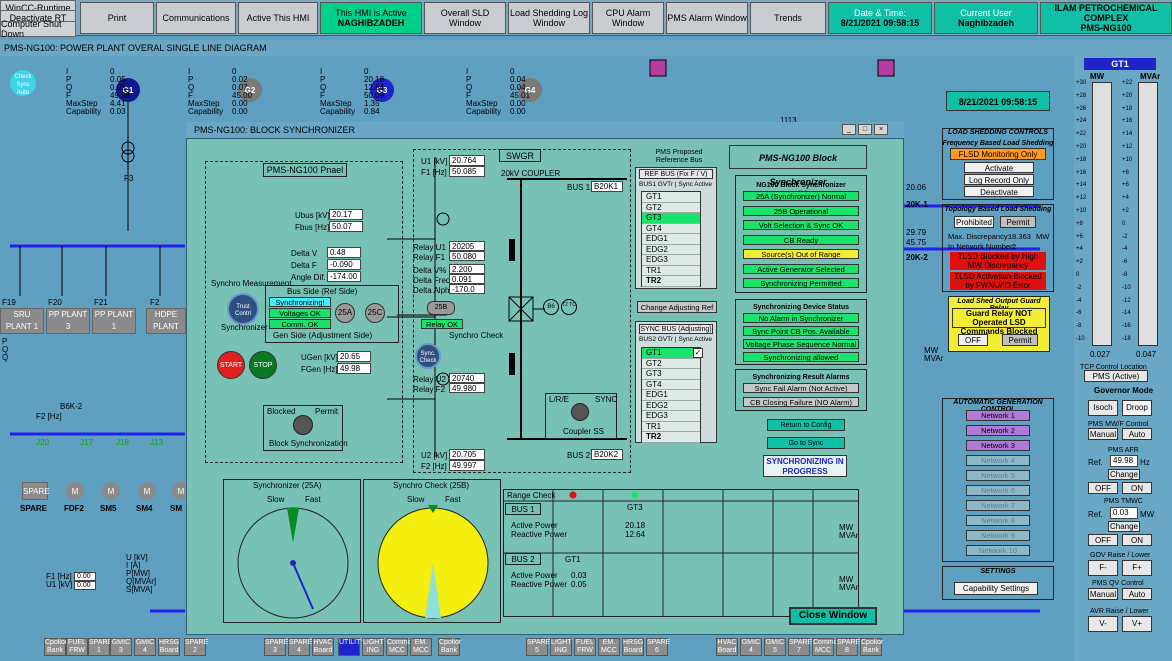 This screenshot has height=661, width=1172. Describe the element at coordinates (1124, 461) in the screenshot. I see `afr-ref-value: 49.98` at that location.